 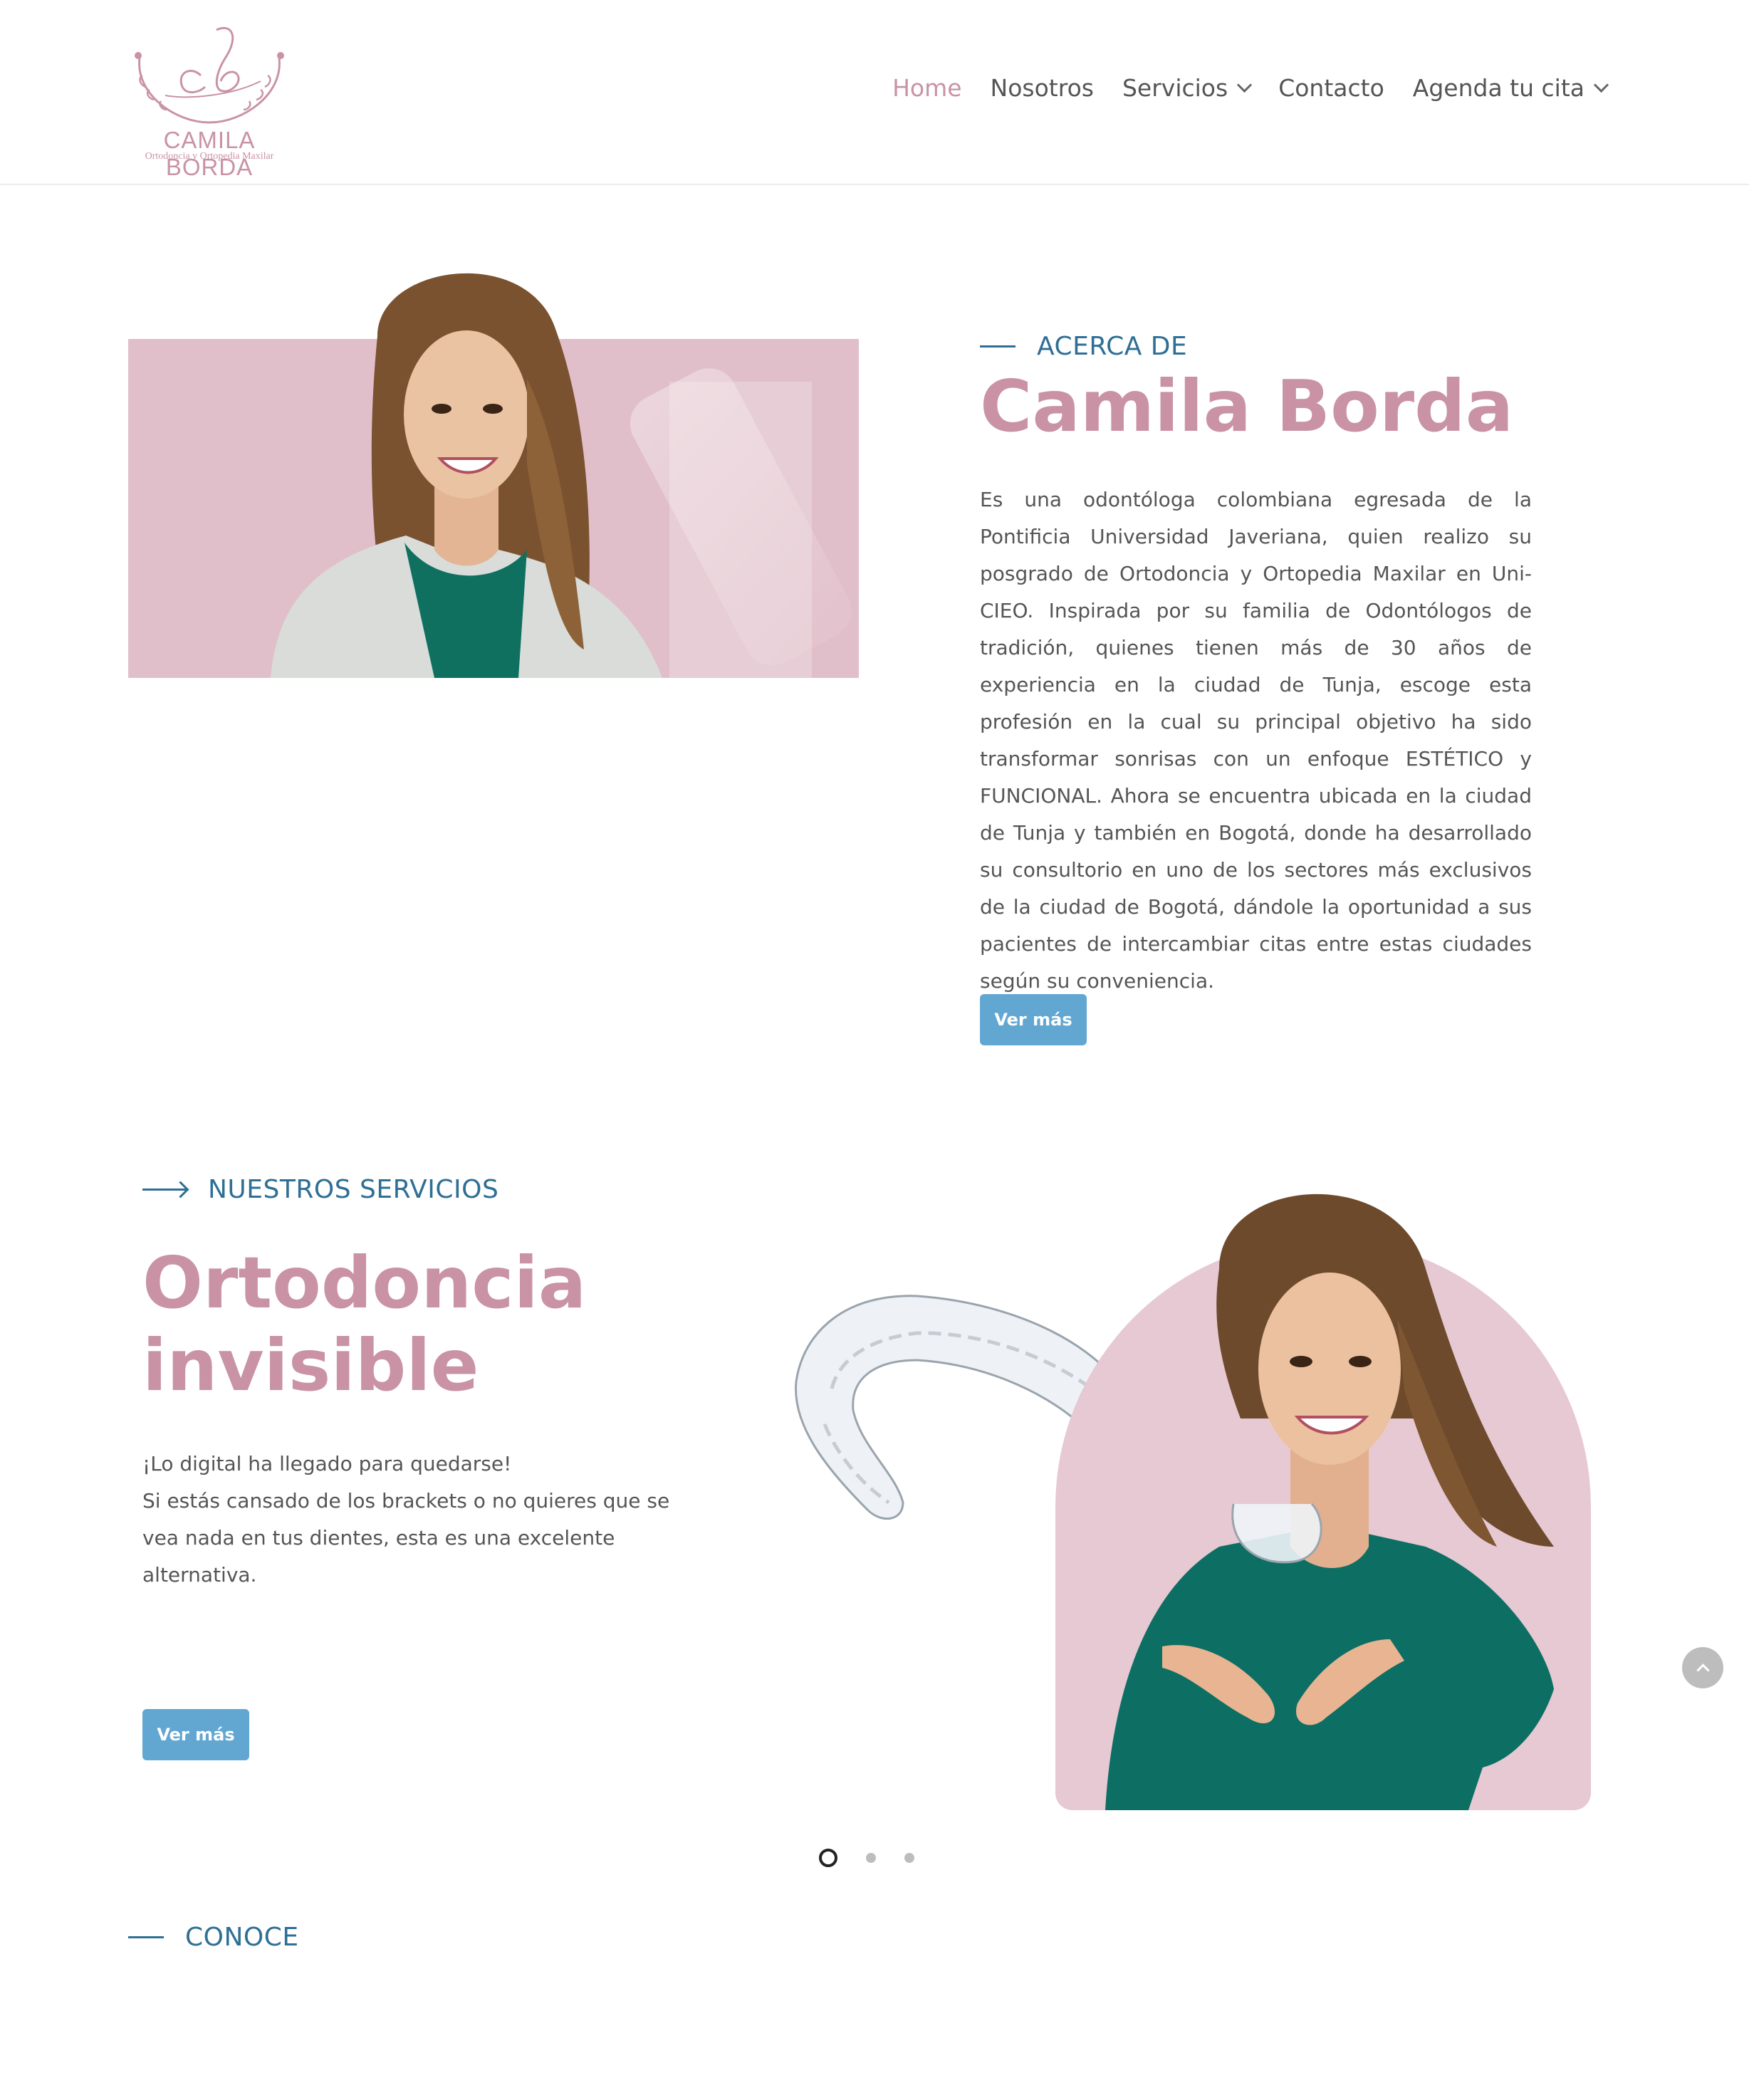 I want to click on about-ver-mas-button: Ver más, so click(x=1033, y=1019).